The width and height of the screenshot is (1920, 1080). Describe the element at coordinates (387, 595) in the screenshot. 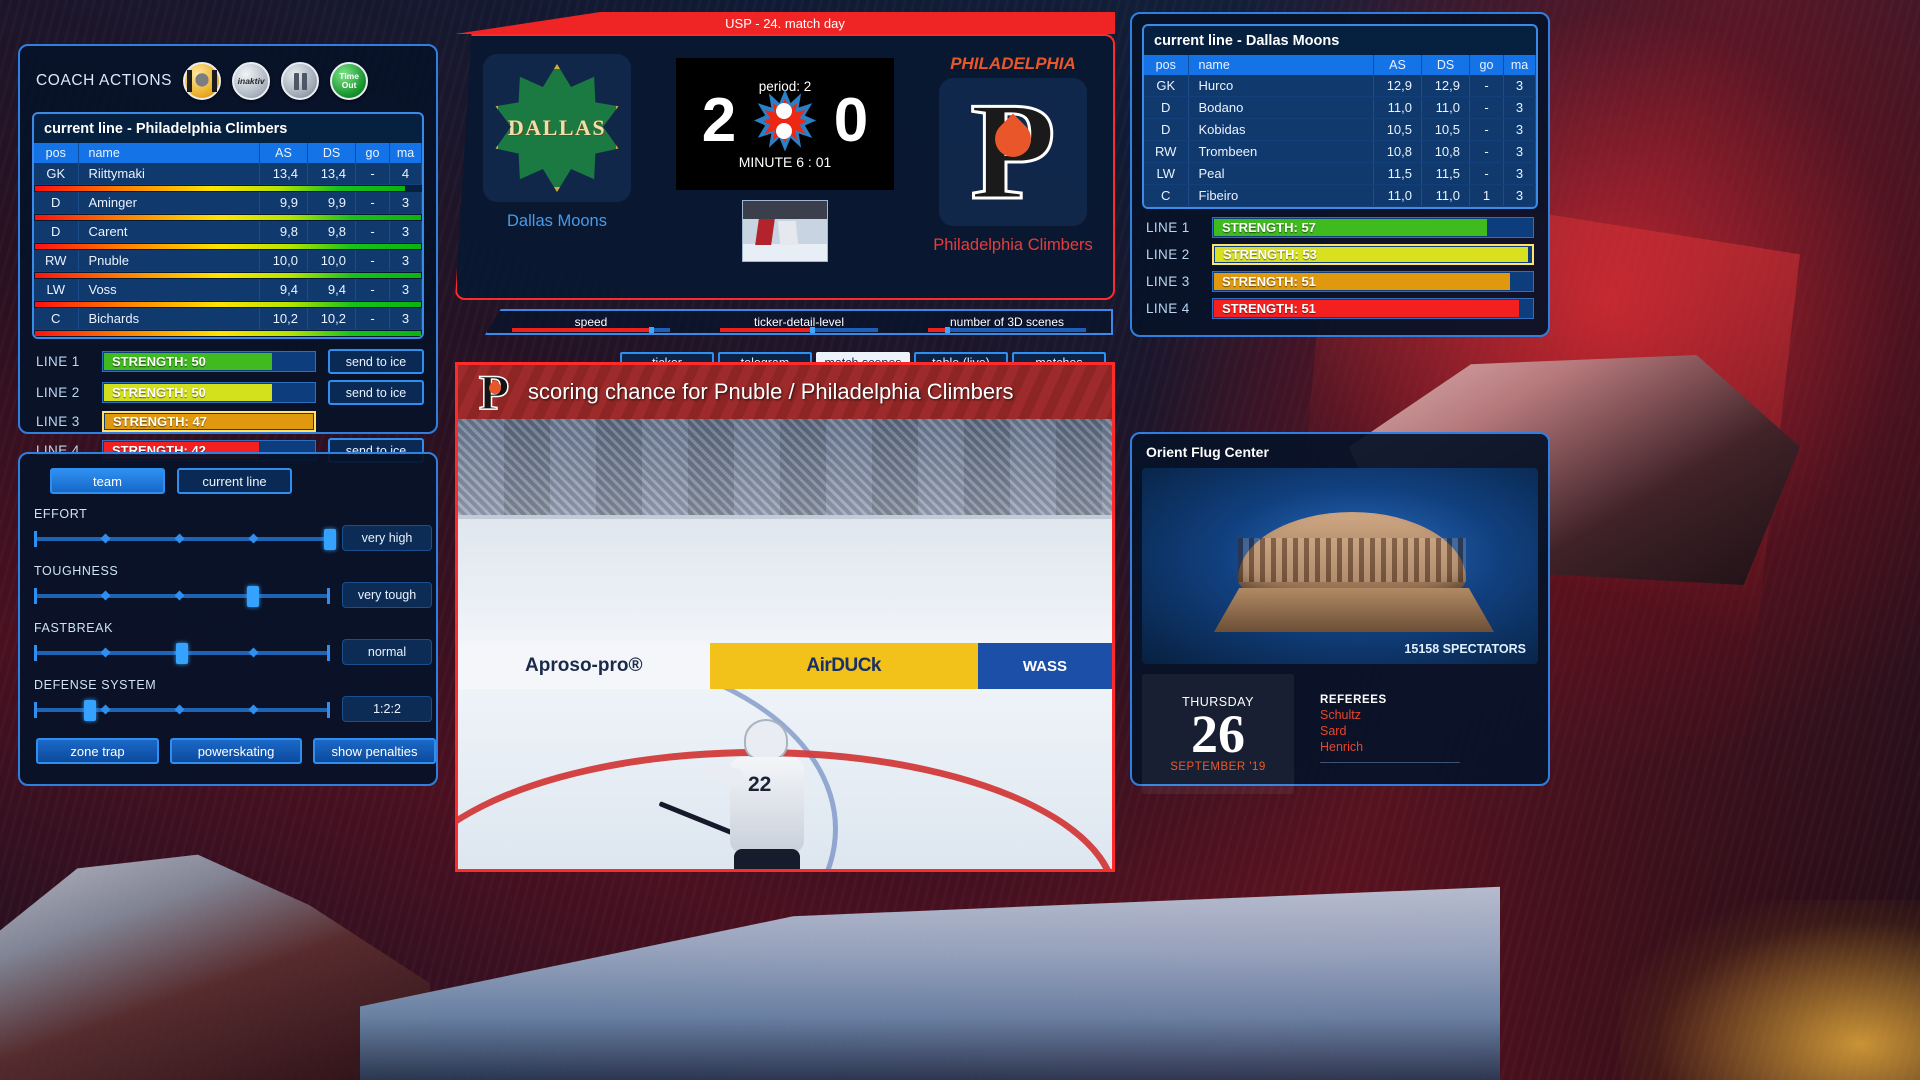

I see `slider-value: very tough` at that location.